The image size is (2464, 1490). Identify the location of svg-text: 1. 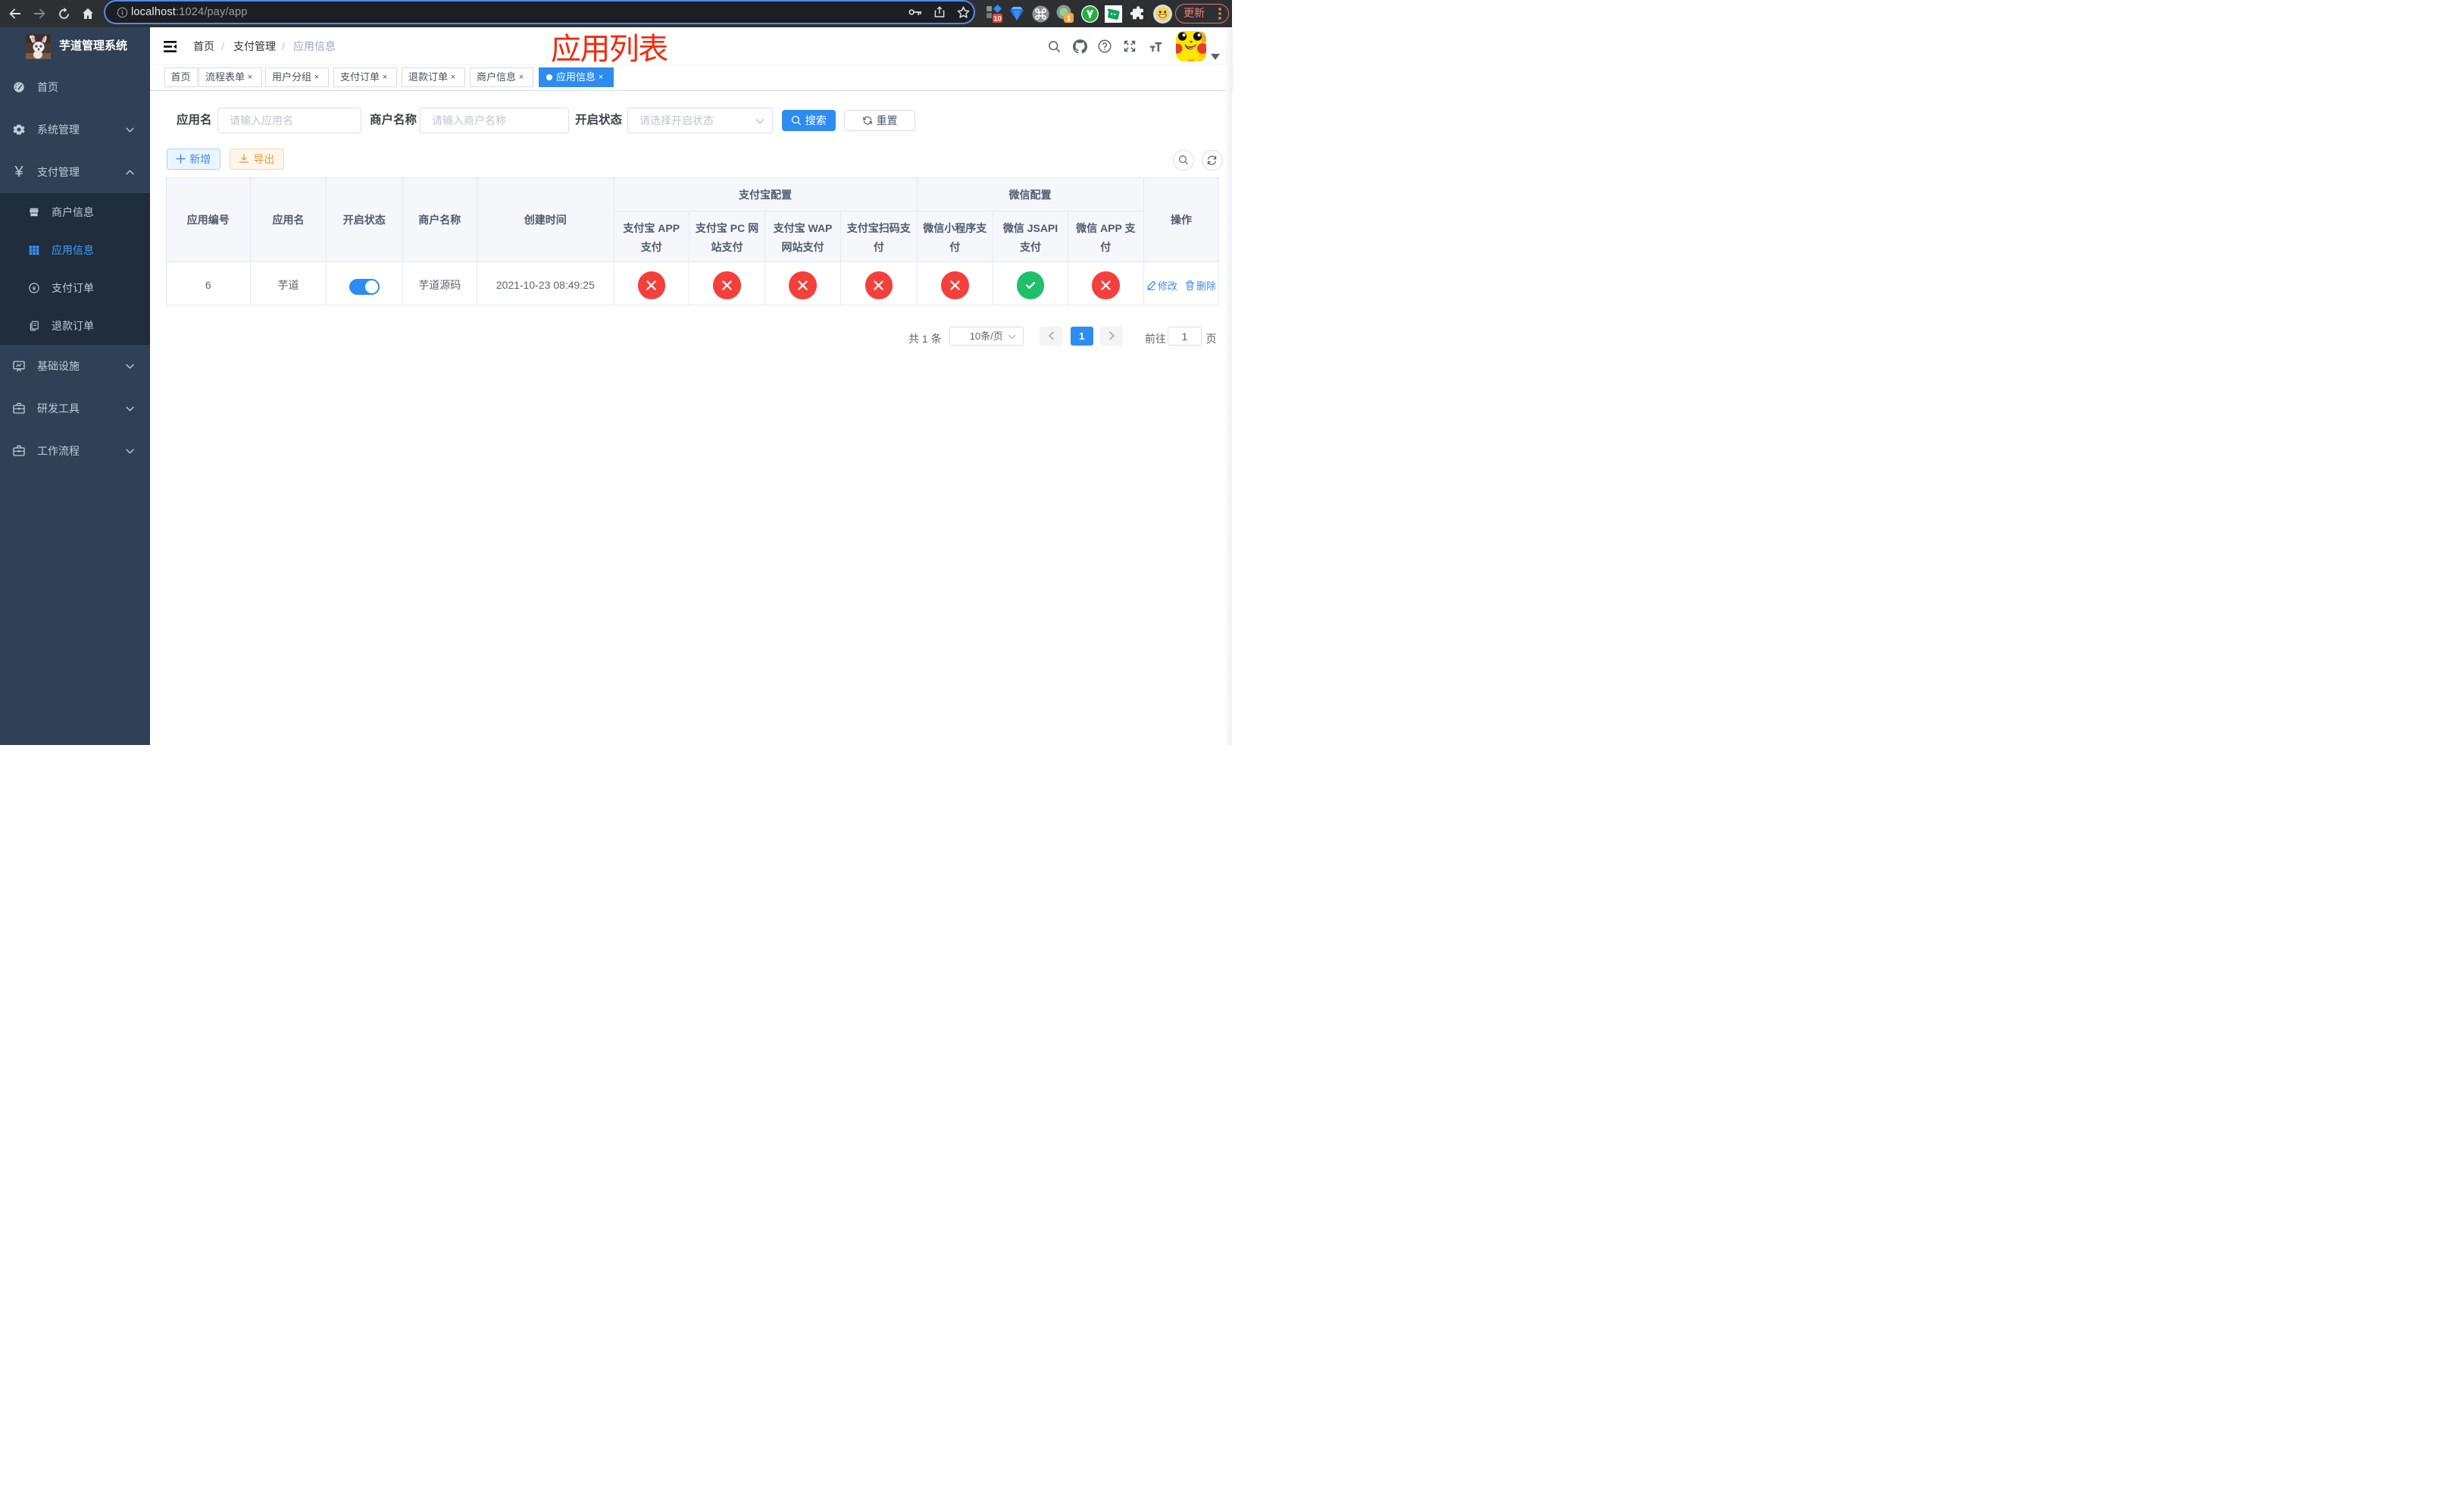
(1069, 18).